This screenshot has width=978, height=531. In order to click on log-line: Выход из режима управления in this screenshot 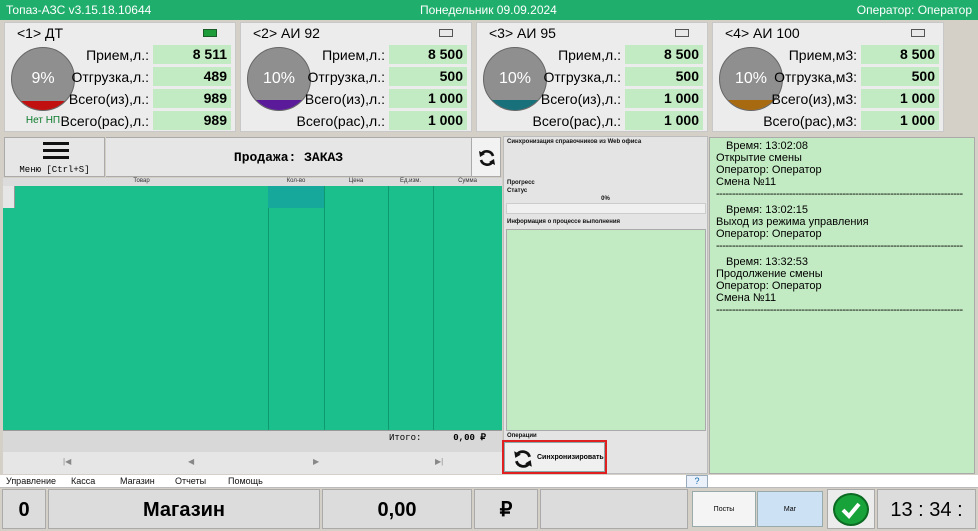, I will do `click(792, 222)`.